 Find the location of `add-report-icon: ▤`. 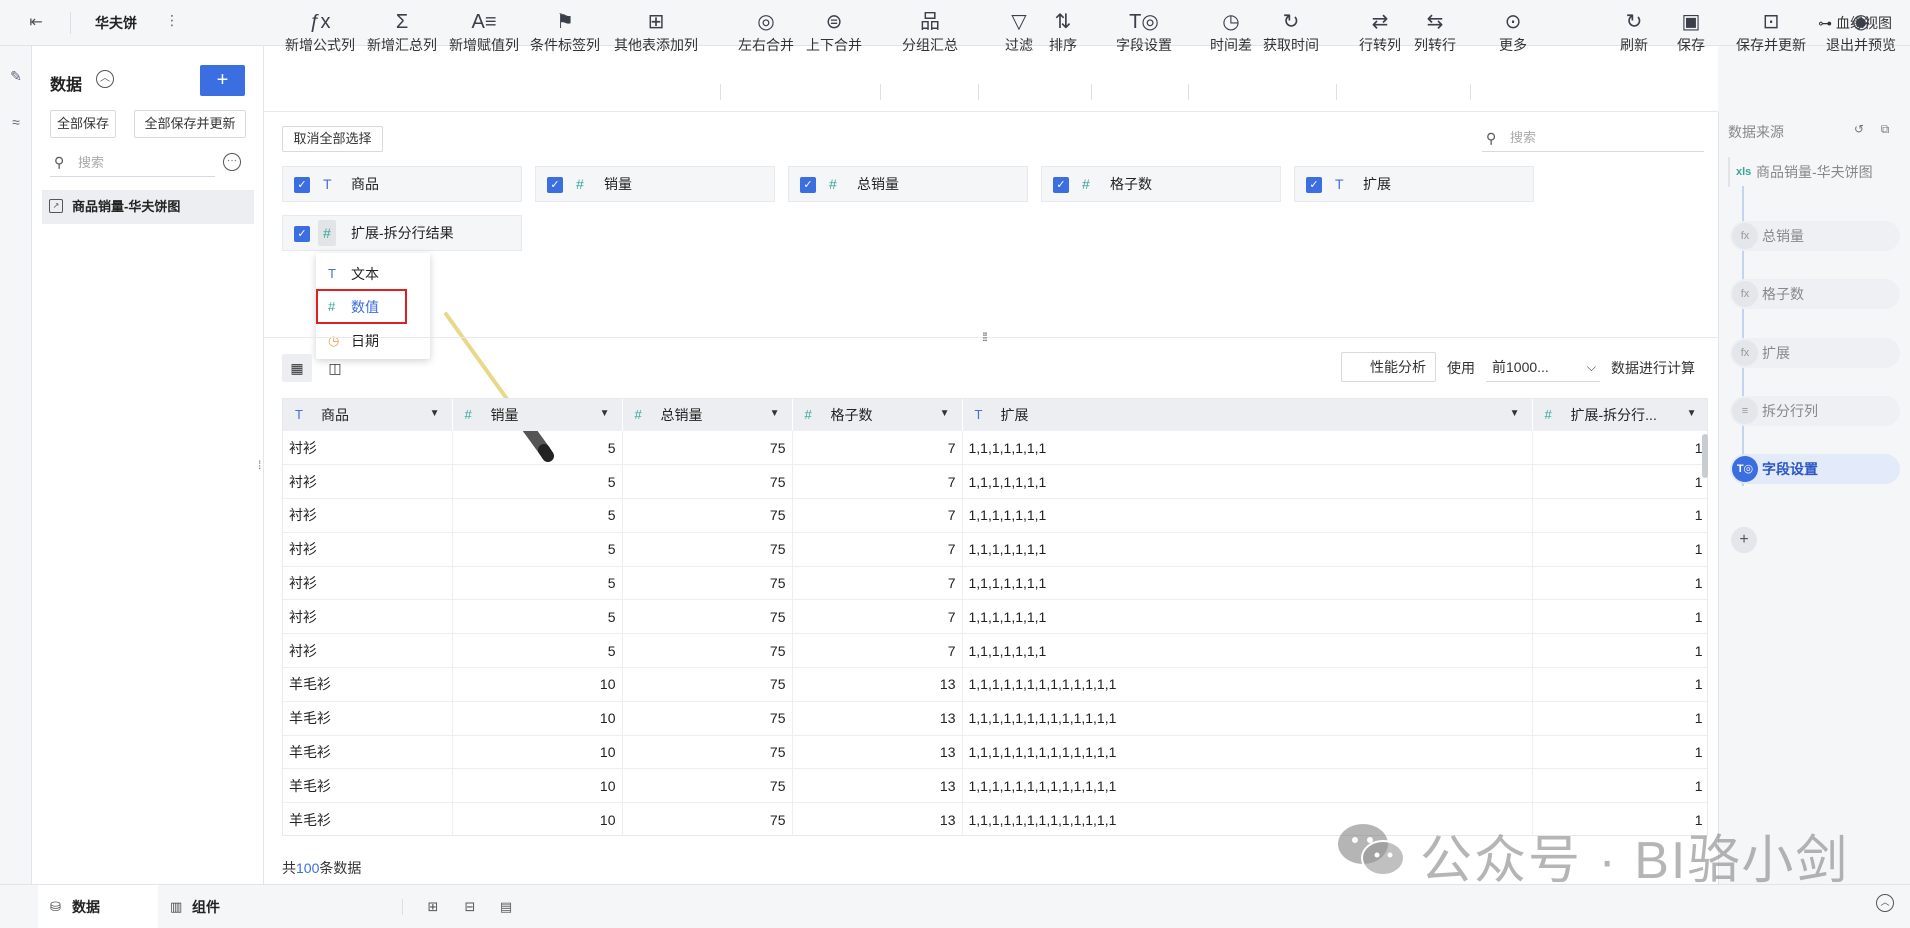

add-report-icon: ▤ is located at coordinates (506, 907).